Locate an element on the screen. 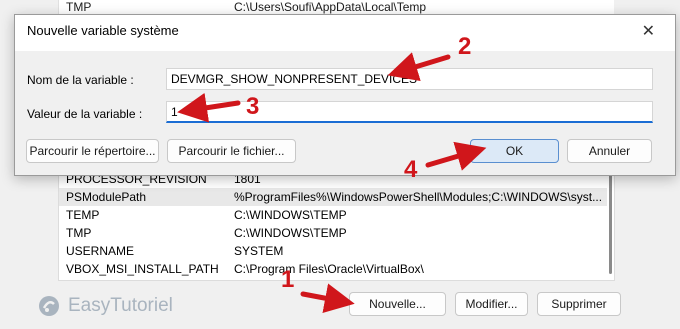  arrow-to-name-field is located at coordinates (419, 66).